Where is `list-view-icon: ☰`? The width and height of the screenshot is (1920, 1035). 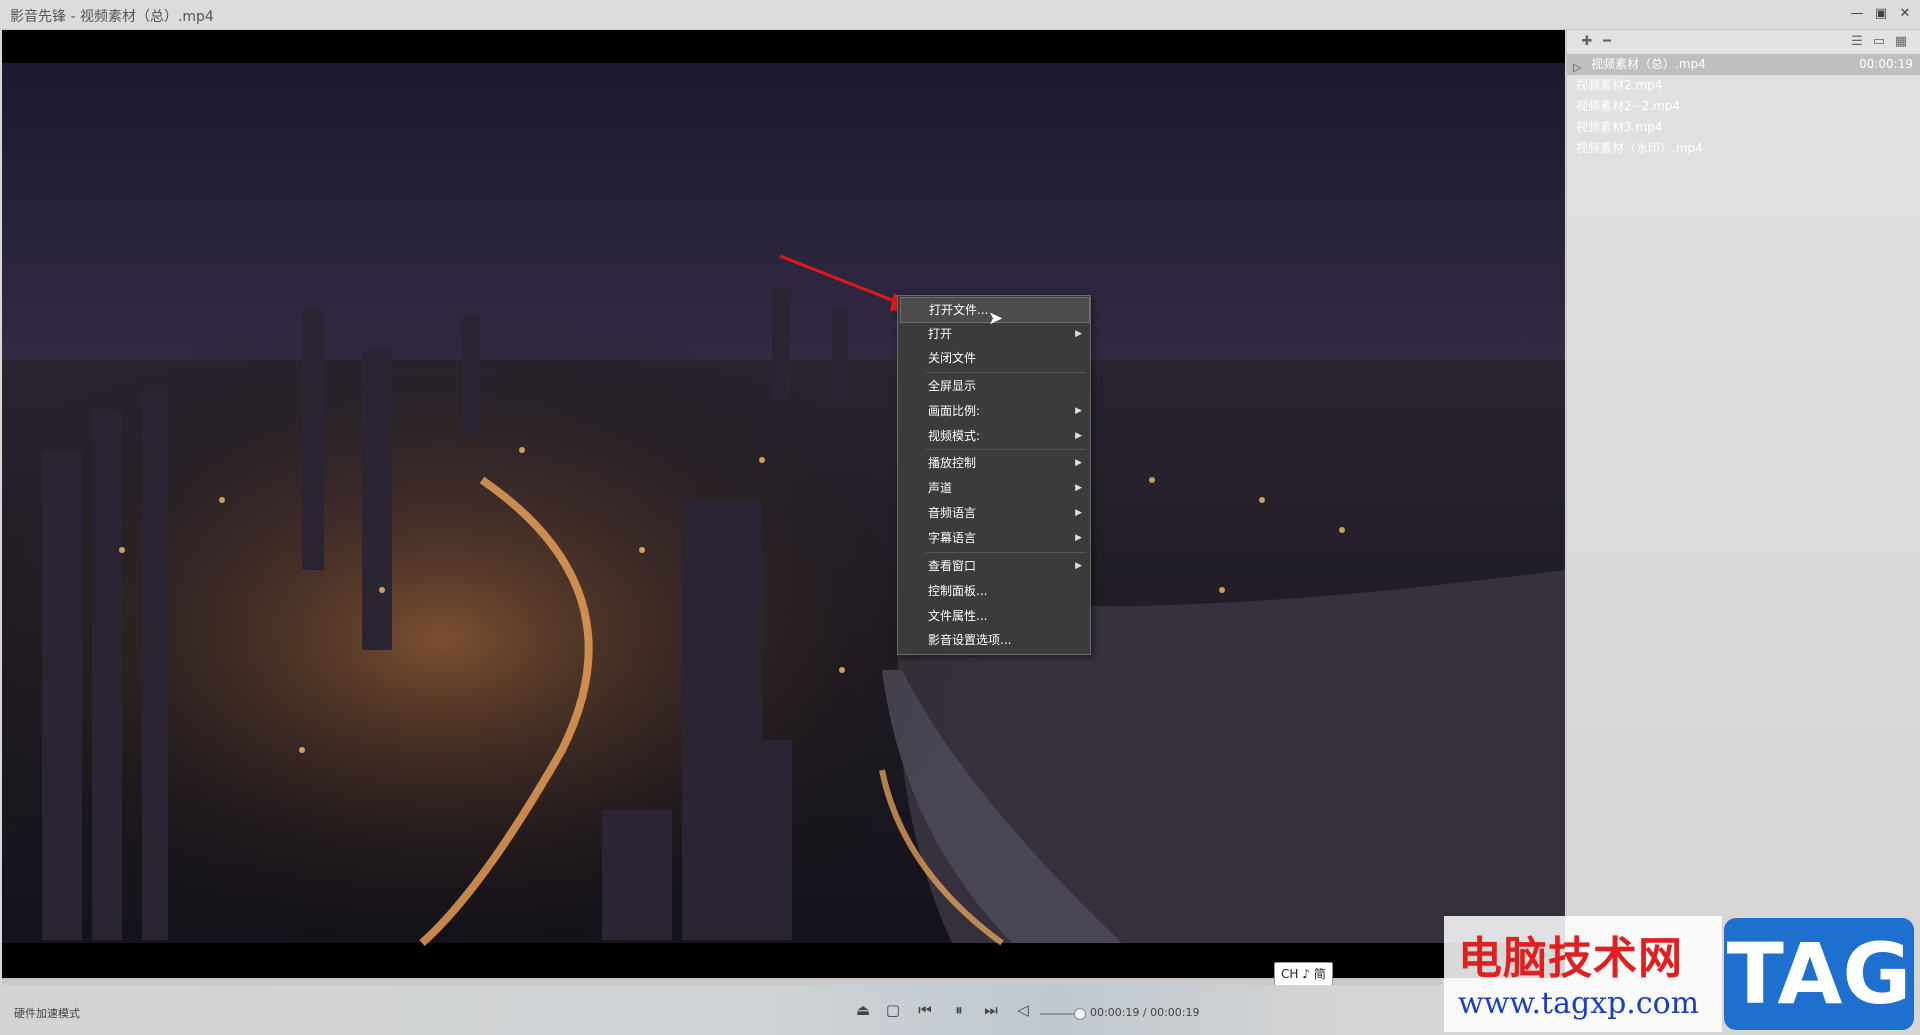
list-view-icon: ☰ is located at coordinates (1857, 42).